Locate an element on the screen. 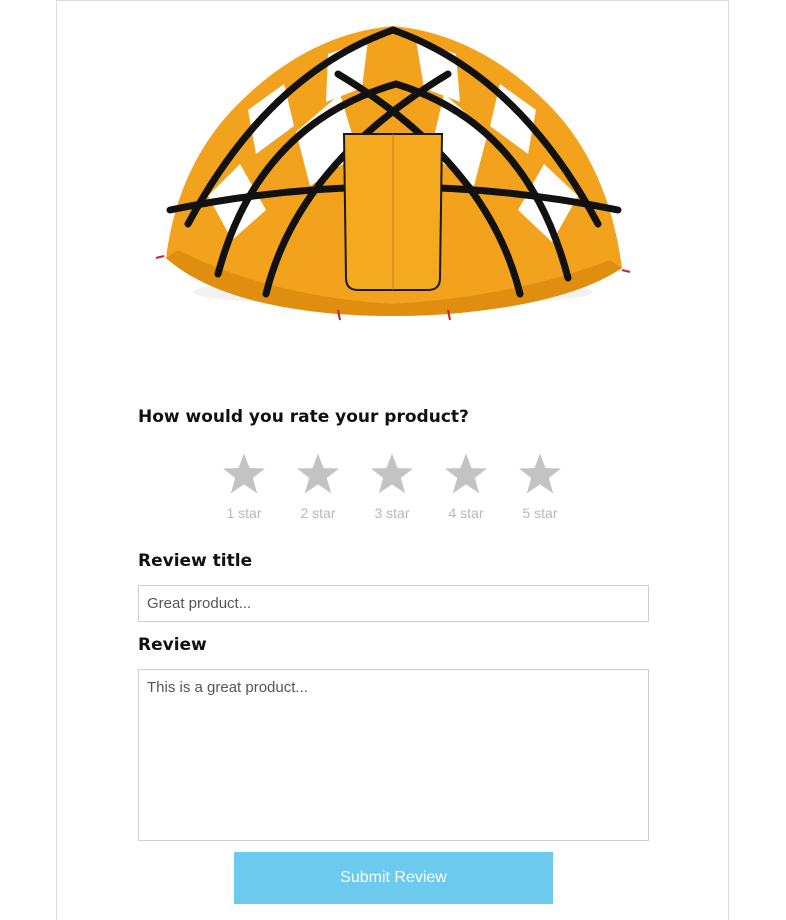  submit-review-button: Submit Review is located at coordinates (393, 878).